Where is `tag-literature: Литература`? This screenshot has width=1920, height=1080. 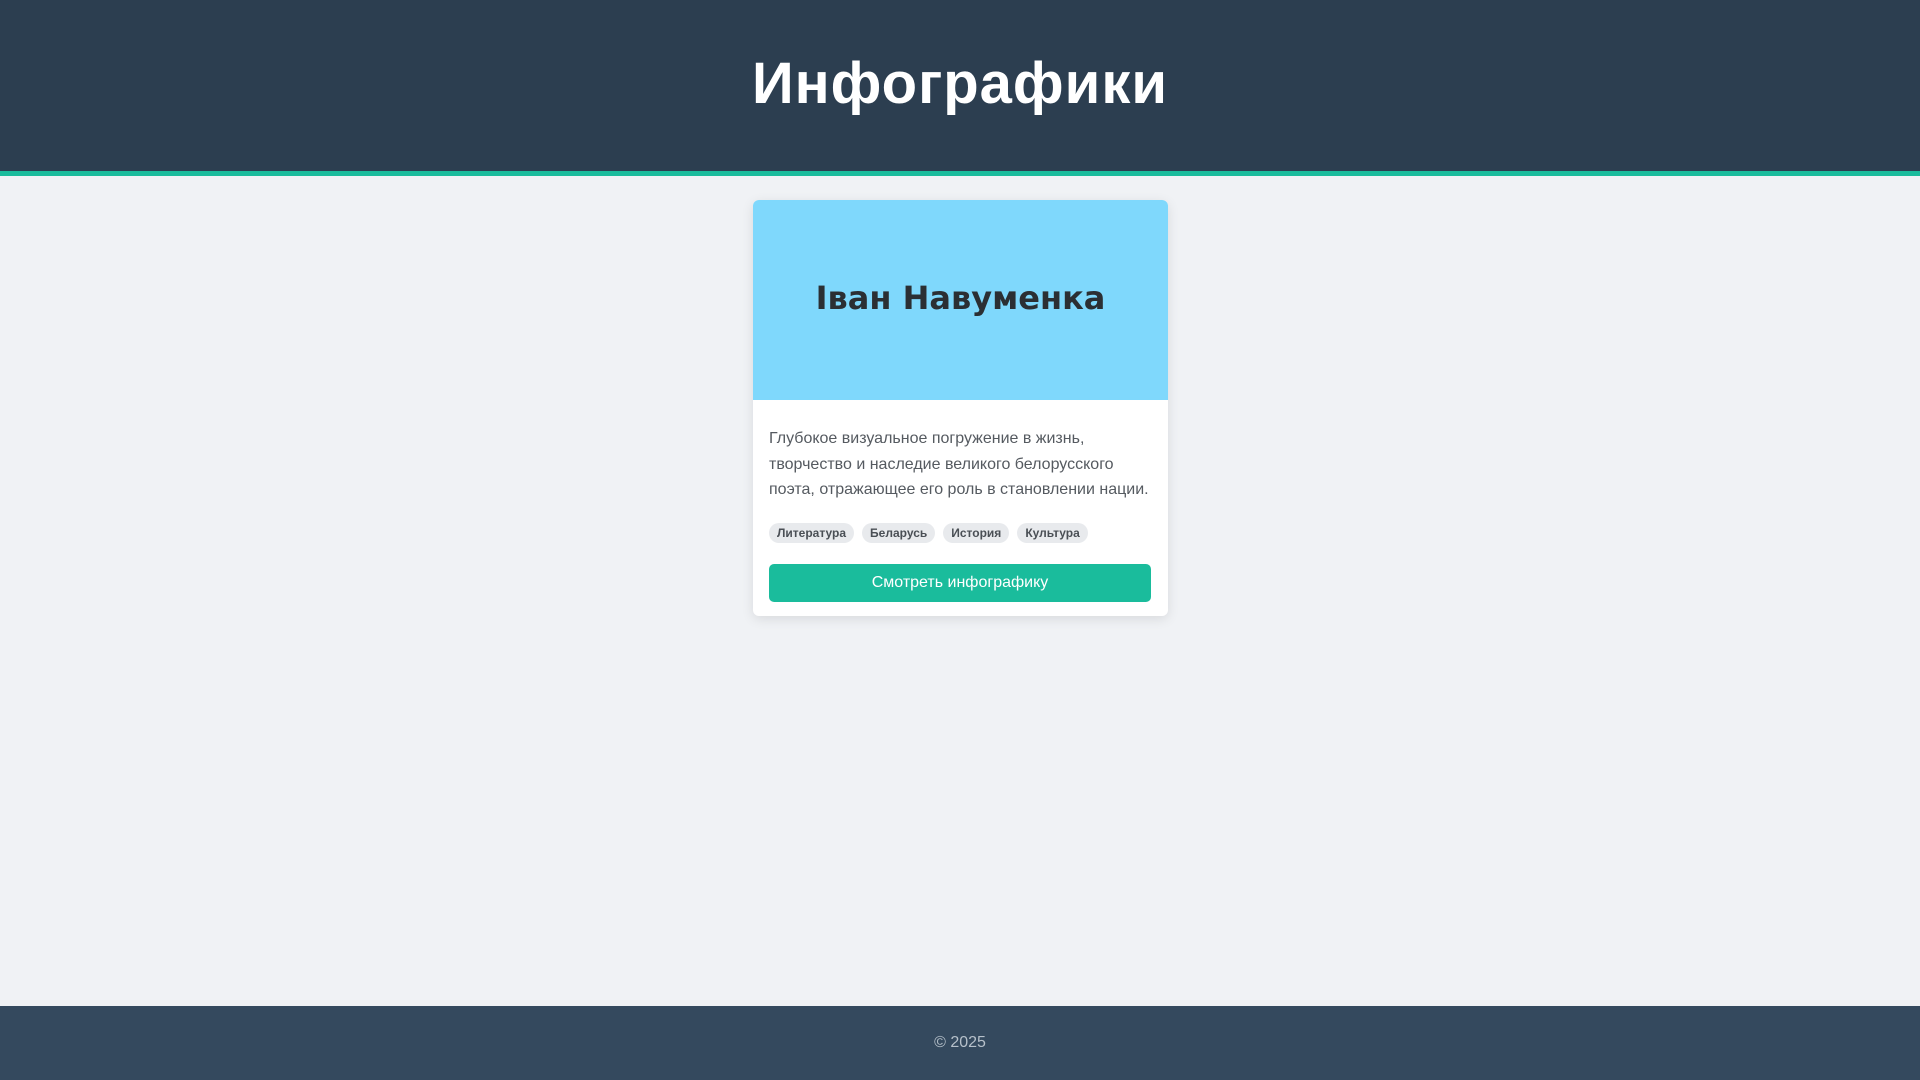 tag-literature: Литература is located at coordinates (812, 532).